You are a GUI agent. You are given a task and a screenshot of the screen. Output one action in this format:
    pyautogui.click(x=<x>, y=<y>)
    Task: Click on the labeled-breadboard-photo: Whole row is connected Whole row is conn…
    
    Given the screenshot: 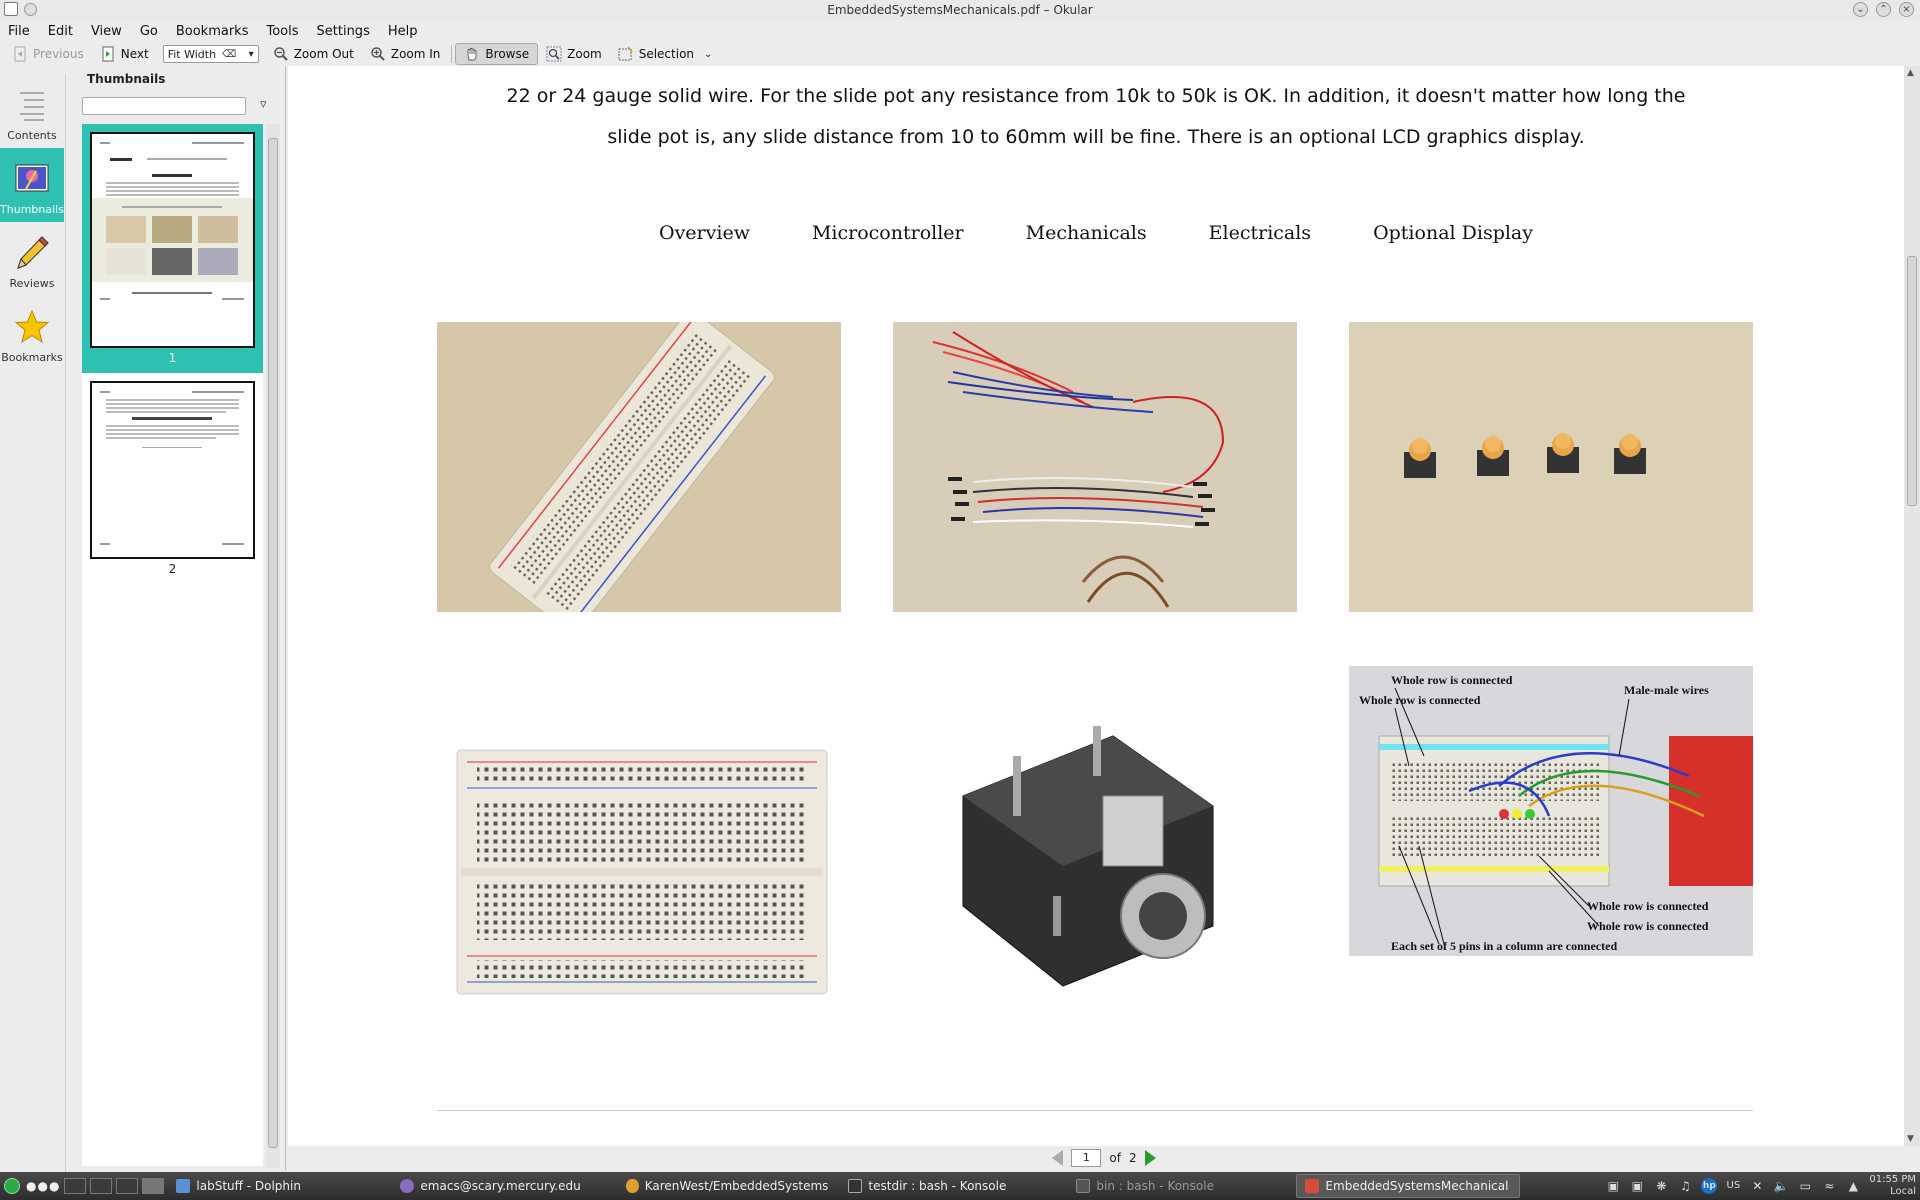 What is the action you would take?
    pyautogui.click(x=1551, y=811)
    